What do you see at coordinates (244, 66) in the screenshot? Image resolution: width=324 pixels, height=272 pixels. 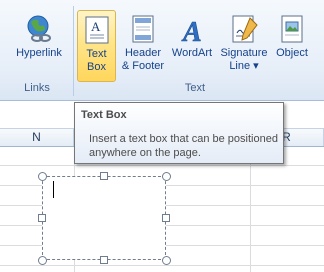 I see `signature-line-label-line2: Line ▾` at bounding box center [244, 66].